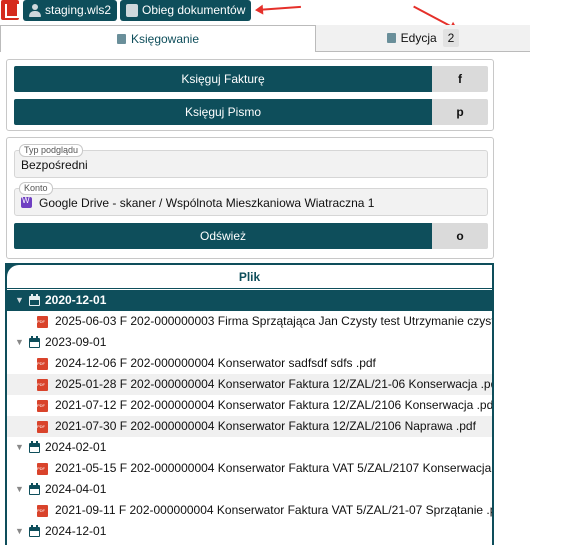 This screenshot has width=585, height=545. I want to click on tree-corner, so click(13, 271).